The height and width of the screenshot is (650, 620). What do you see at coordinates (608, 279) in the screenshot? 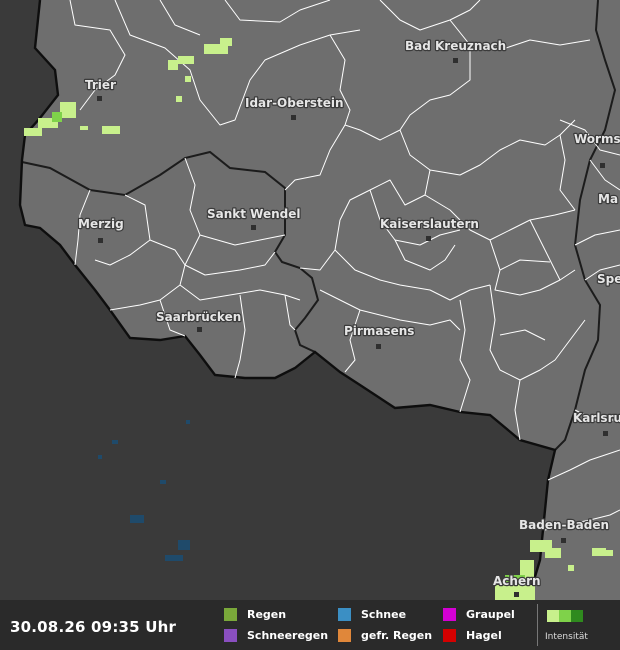
I see `city-label-speyer-partial: Spe` at bounding box center [608, 279].